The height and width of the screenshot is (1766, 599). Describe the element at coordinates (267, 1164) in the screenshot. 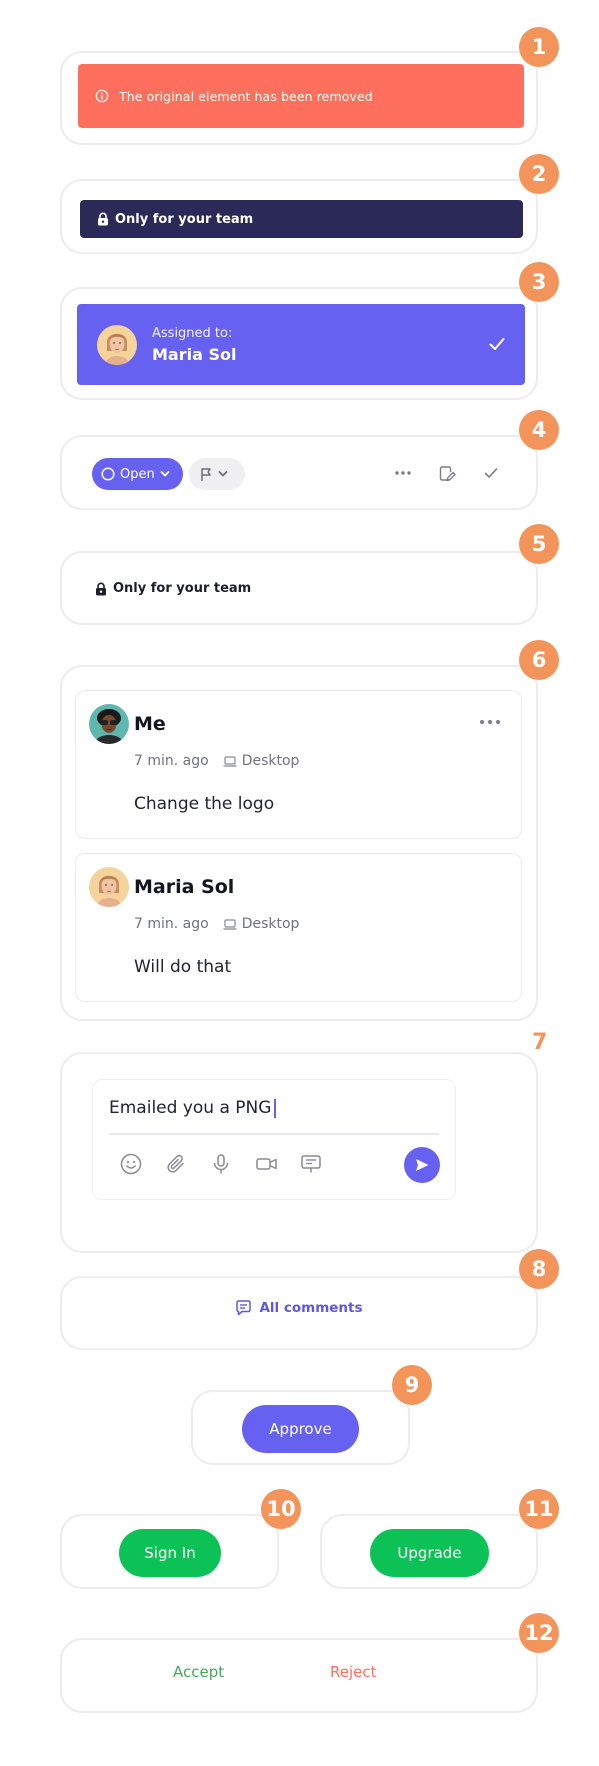

I see `video-icon` at that location.